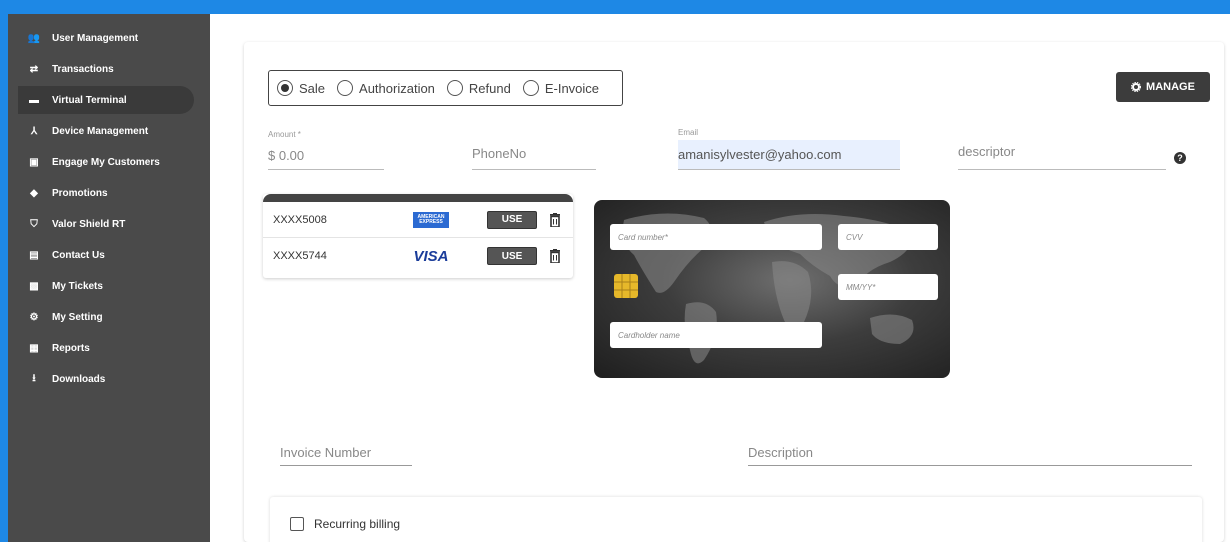 This screenshot has width=1230, height=542. I want to click on contact-book-icon: ▤, so click(34, 255).